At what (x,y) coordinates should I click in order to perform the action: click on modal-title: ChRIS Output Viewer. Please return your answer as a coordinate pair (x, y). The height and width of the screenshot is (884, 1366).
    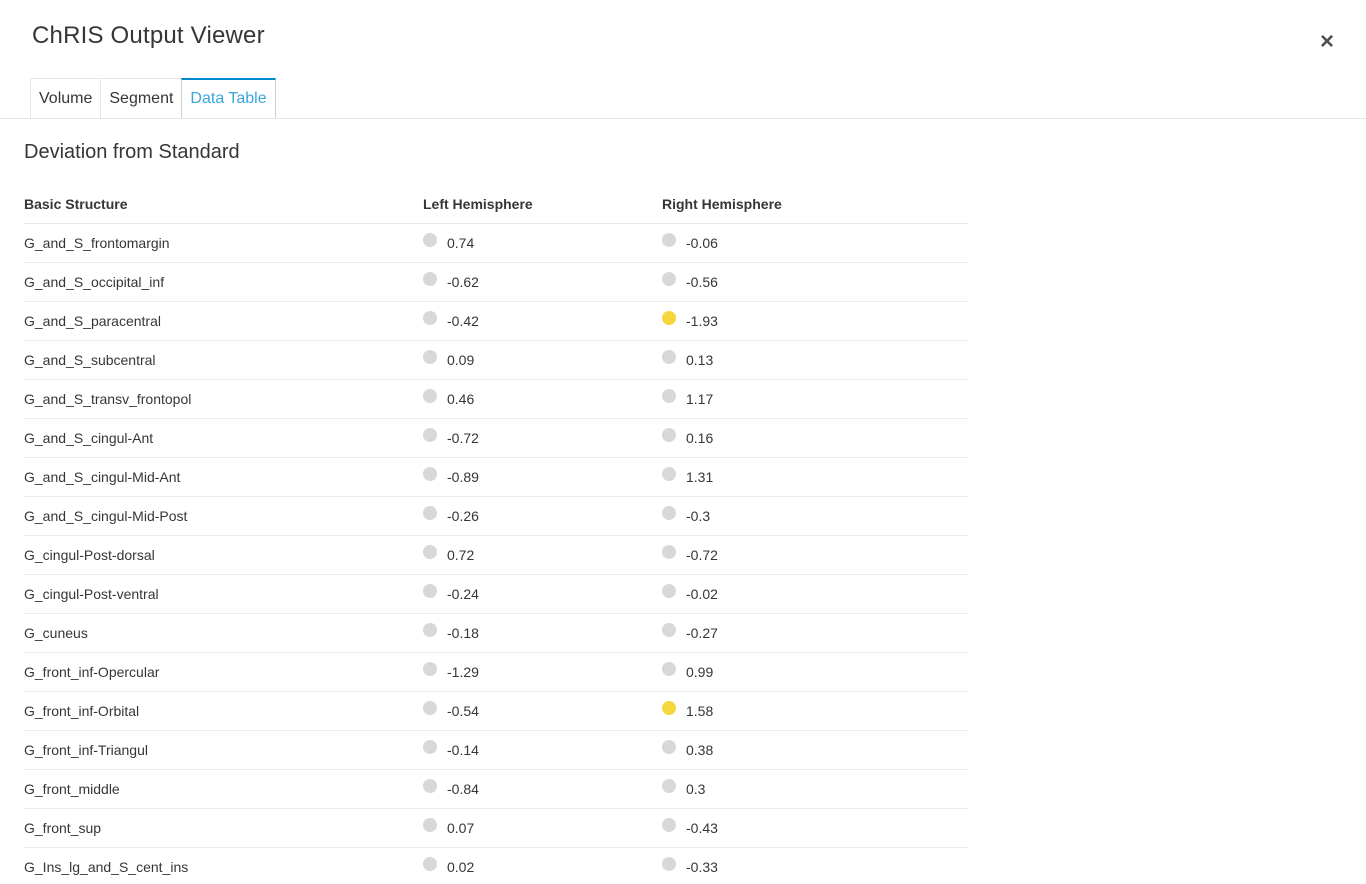
    Looking at the image, I should click on (148, 35).